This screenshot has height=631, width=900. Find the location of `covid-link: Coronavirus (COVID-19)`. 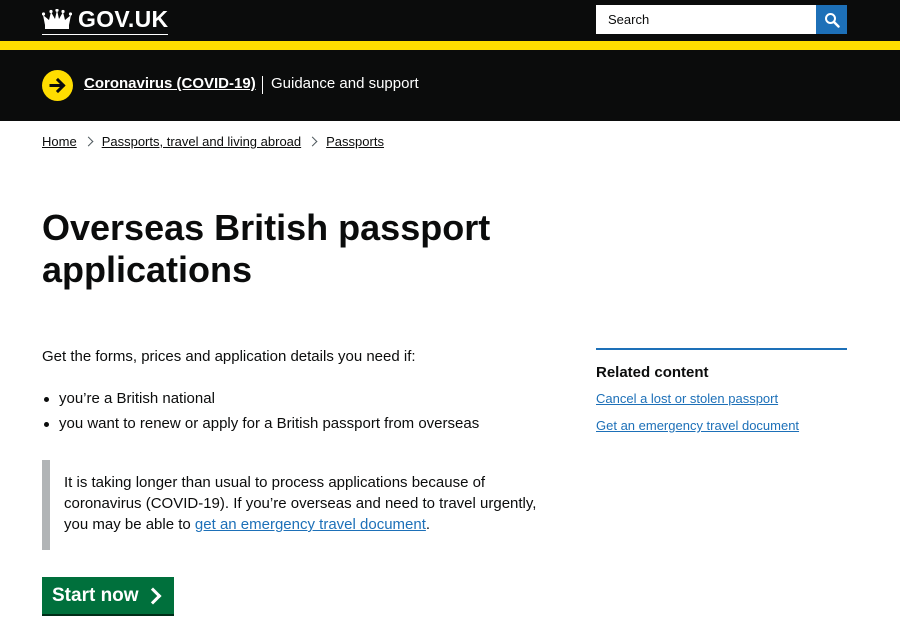

covid-link: Coronavirus (COVID-19) is located at coordinates (170, 83).